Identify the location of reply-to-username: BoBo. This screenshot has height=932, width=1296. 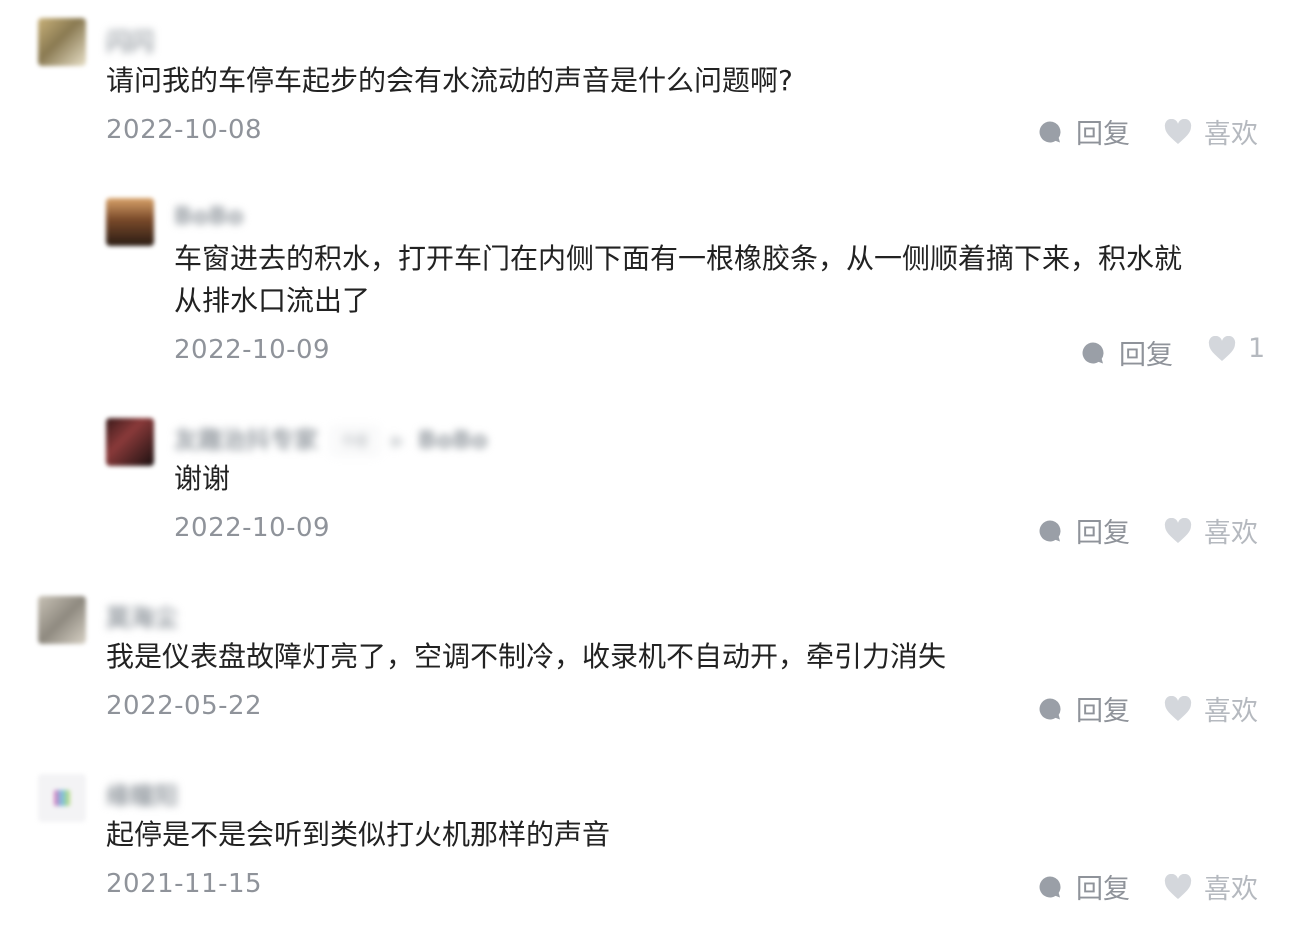
(453, 440).